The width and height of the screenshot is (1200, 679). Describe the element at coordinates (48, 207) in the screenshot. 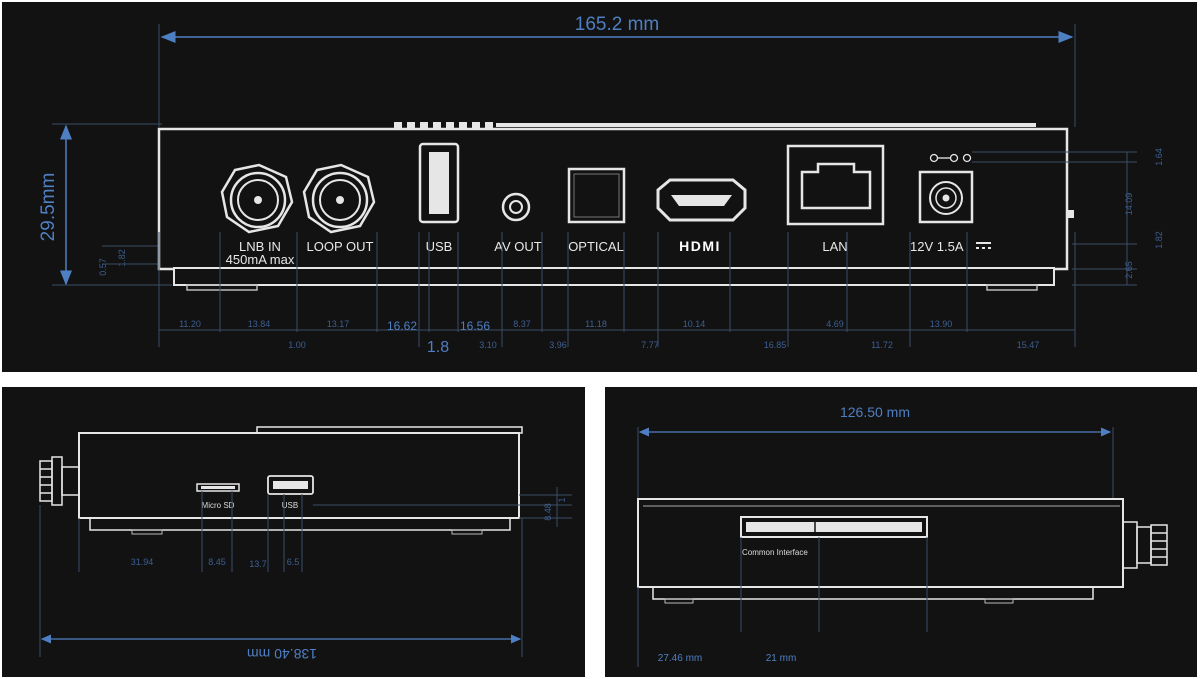

I see `height-label: 29.5mm` at that location.